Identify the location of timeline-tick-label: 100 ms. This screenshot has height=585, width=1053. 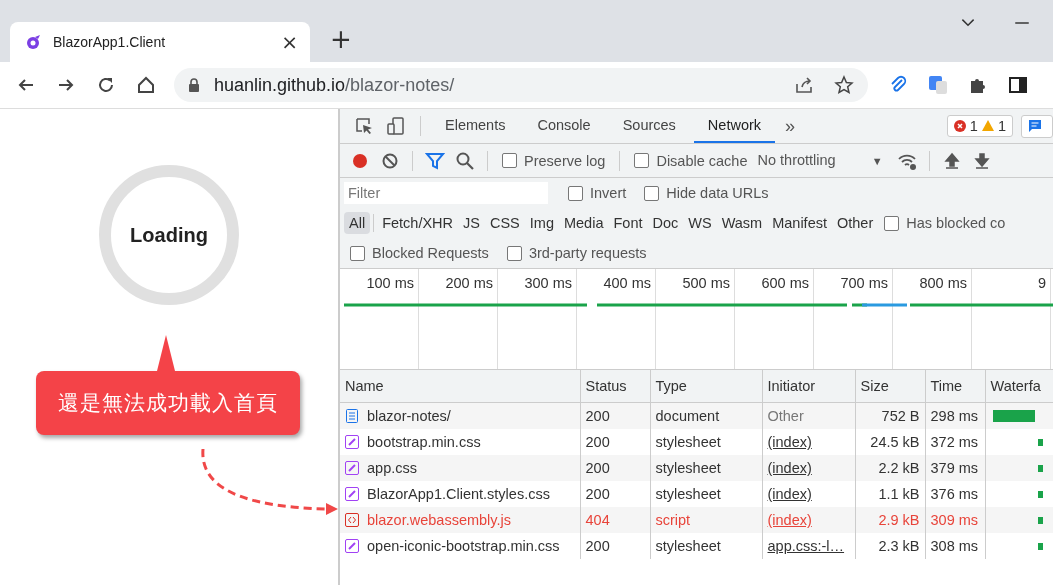
(390, 283).